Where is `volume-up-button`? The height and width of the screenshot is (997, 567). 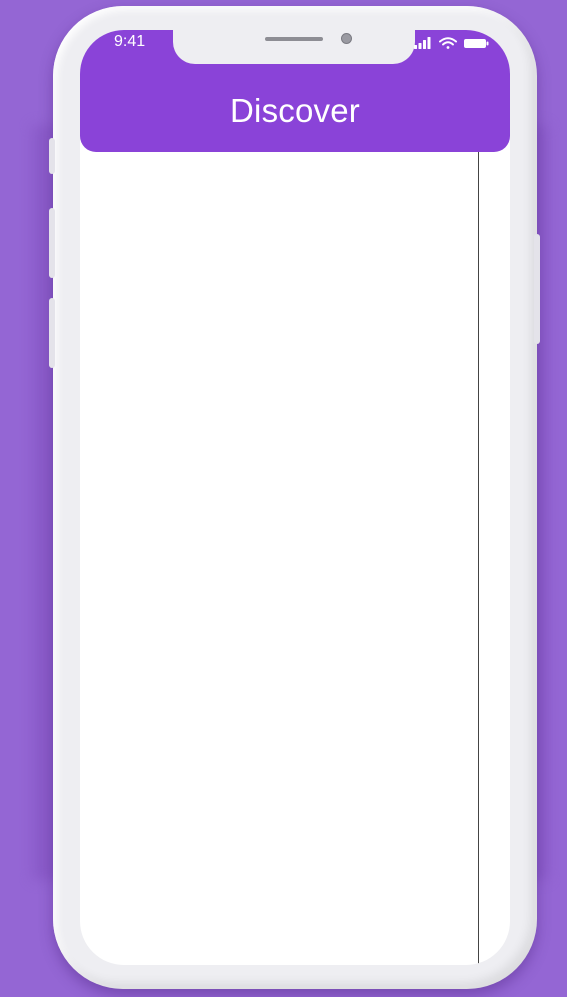 volume-up-button is located at coordinates (52, 243).